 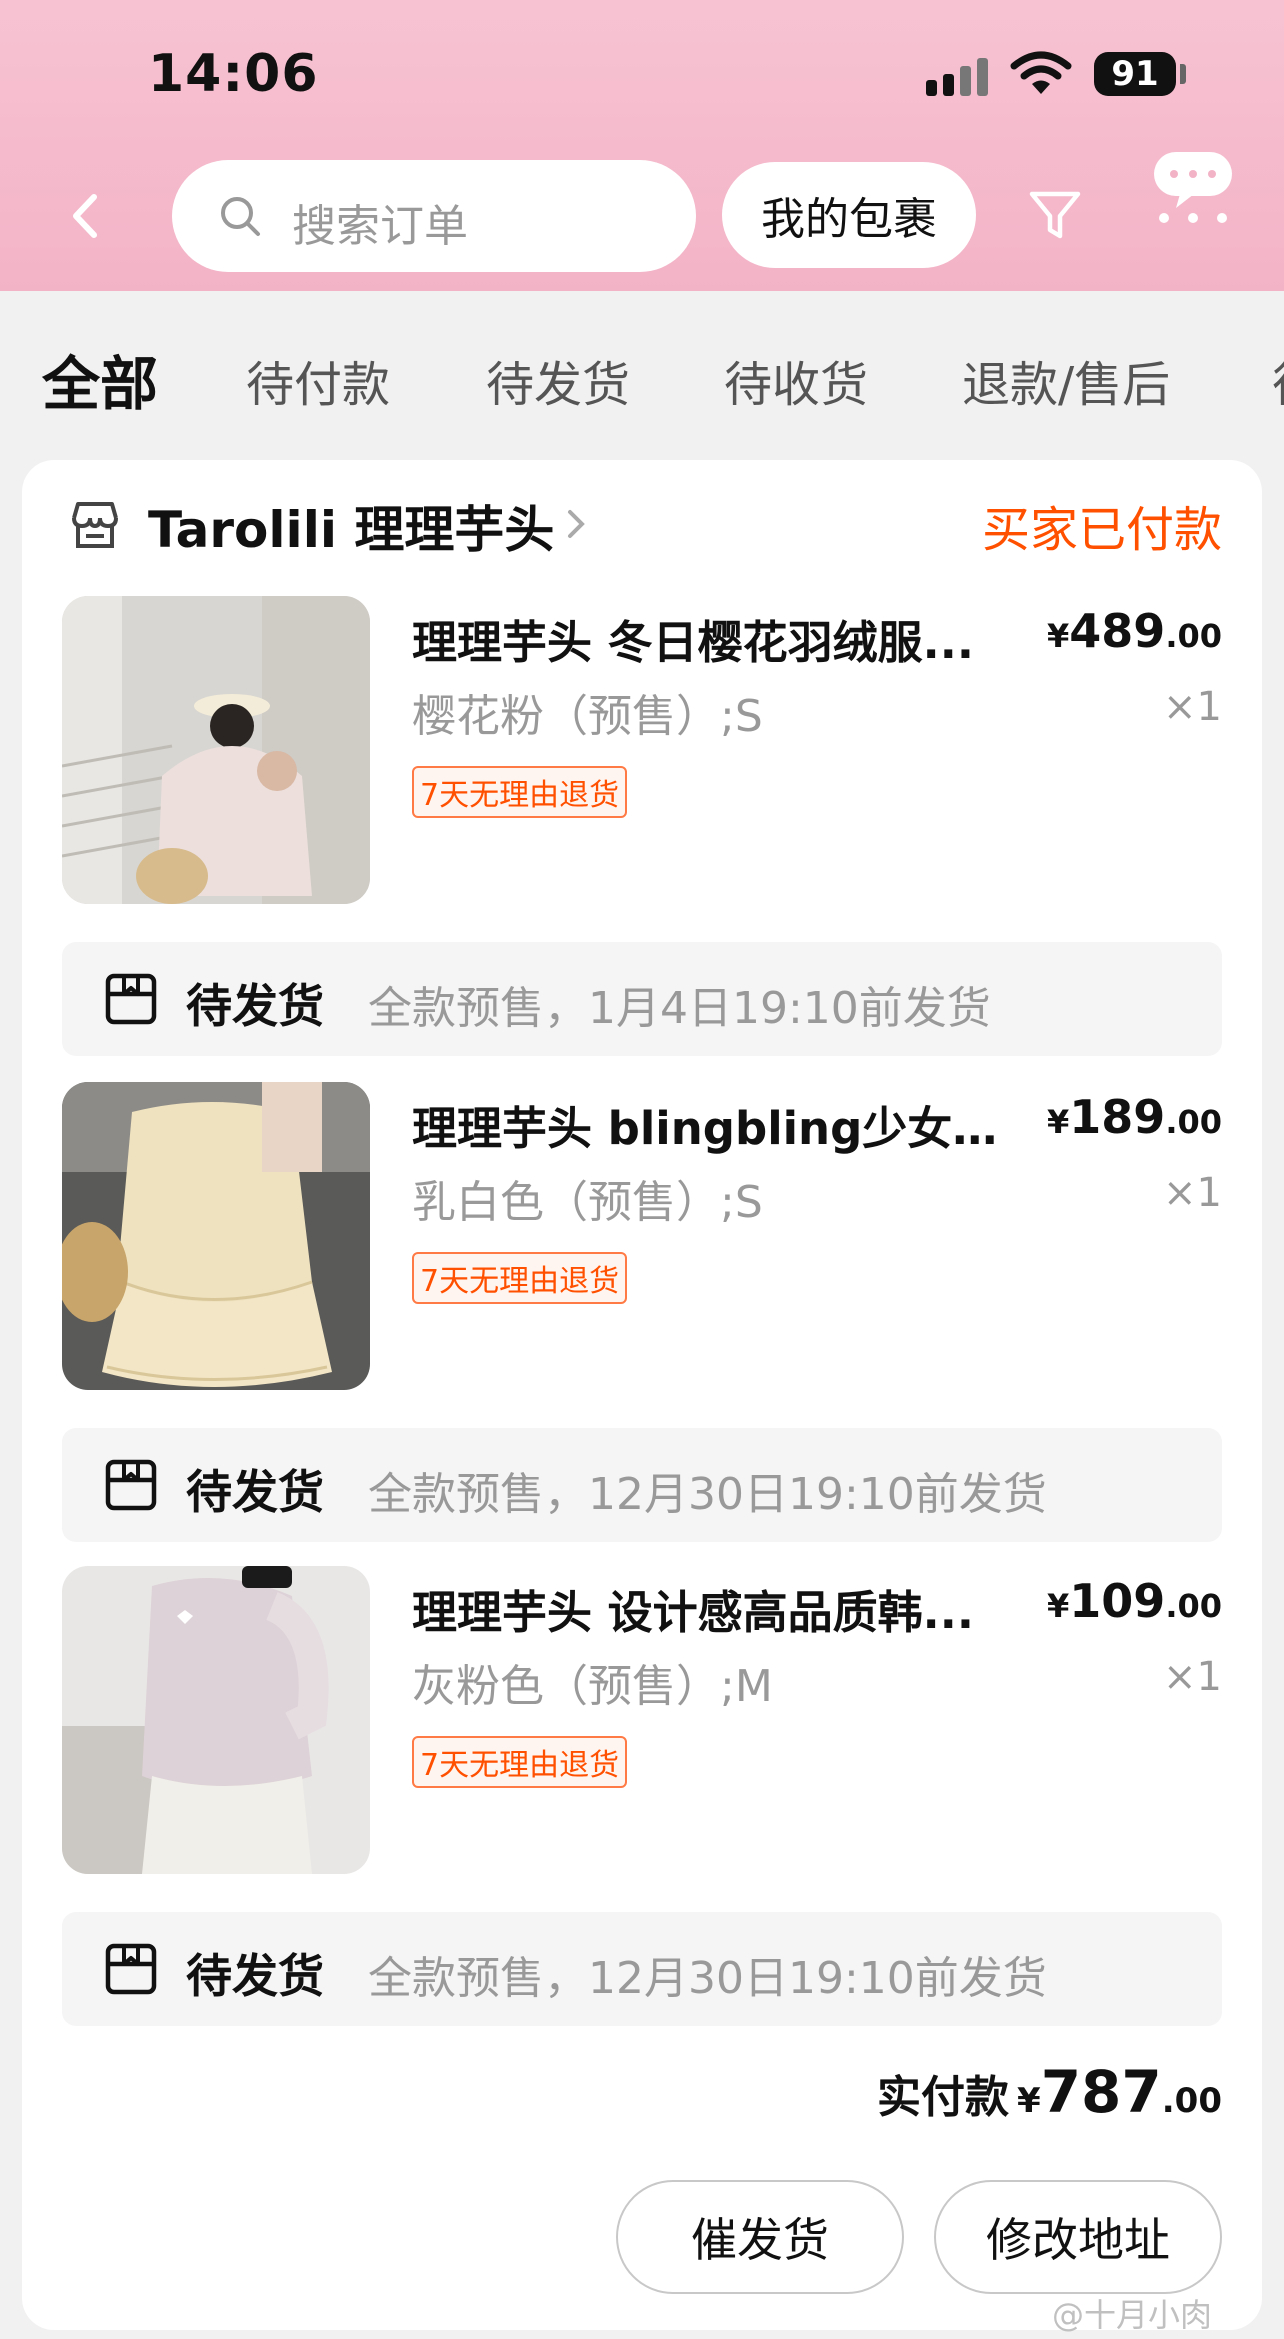 What do you see at coordinates (100, 379) in the screenshot?
I see `tab-all: 全部` at bounding box center [100, 379].